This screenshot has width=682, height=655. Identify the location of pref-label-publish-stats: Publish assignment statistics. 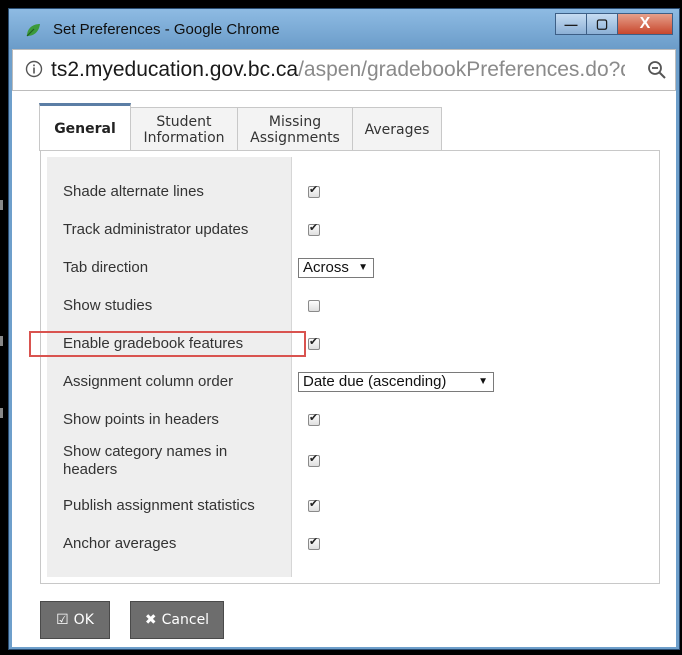
(159, 505).